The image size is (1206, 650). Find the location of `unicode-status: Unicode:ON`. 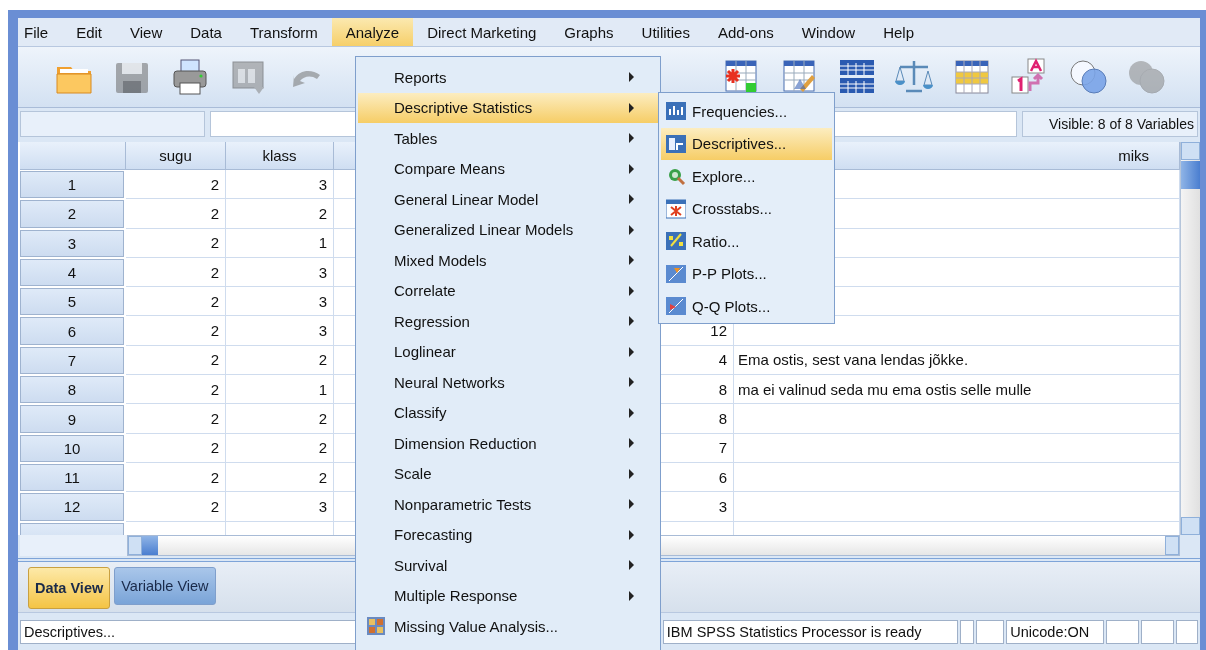

unicode-status: Unicode:ON is located at coordinates (1055, 631).